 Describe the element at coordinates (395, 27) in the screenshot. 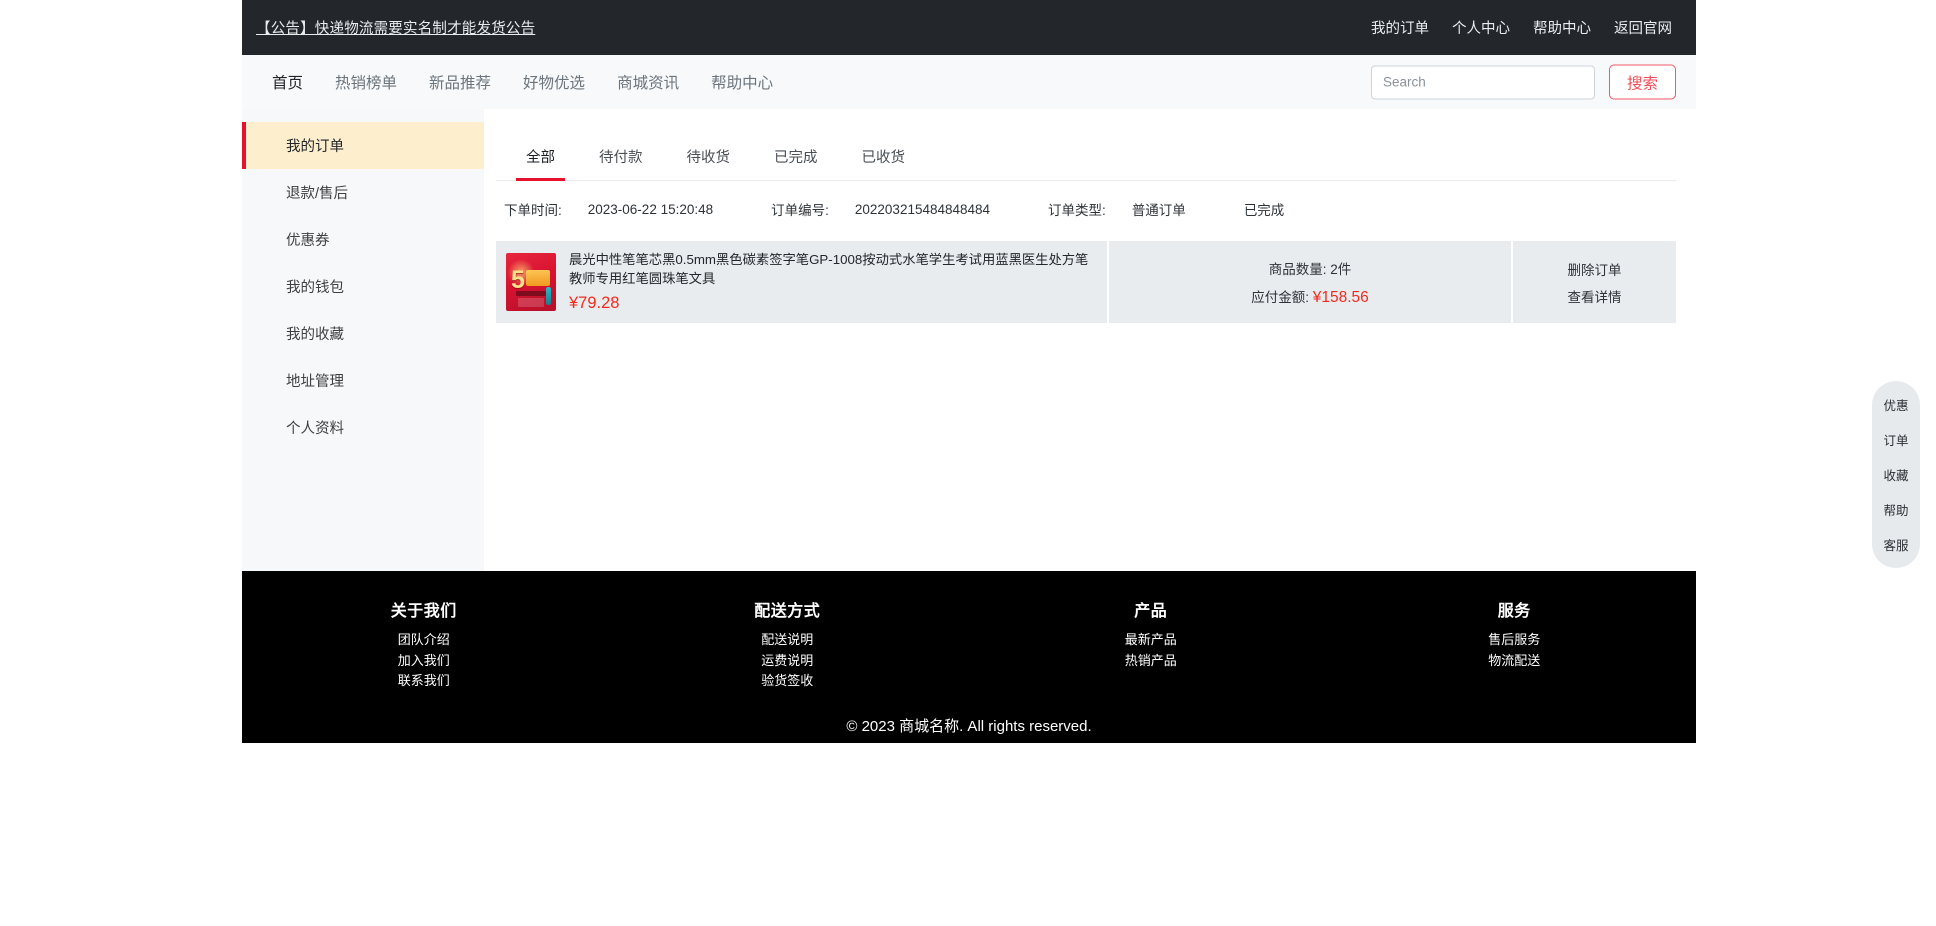

I see `announcement-link: 【公告】快递物流需要实名制才能发货公告` at that location.